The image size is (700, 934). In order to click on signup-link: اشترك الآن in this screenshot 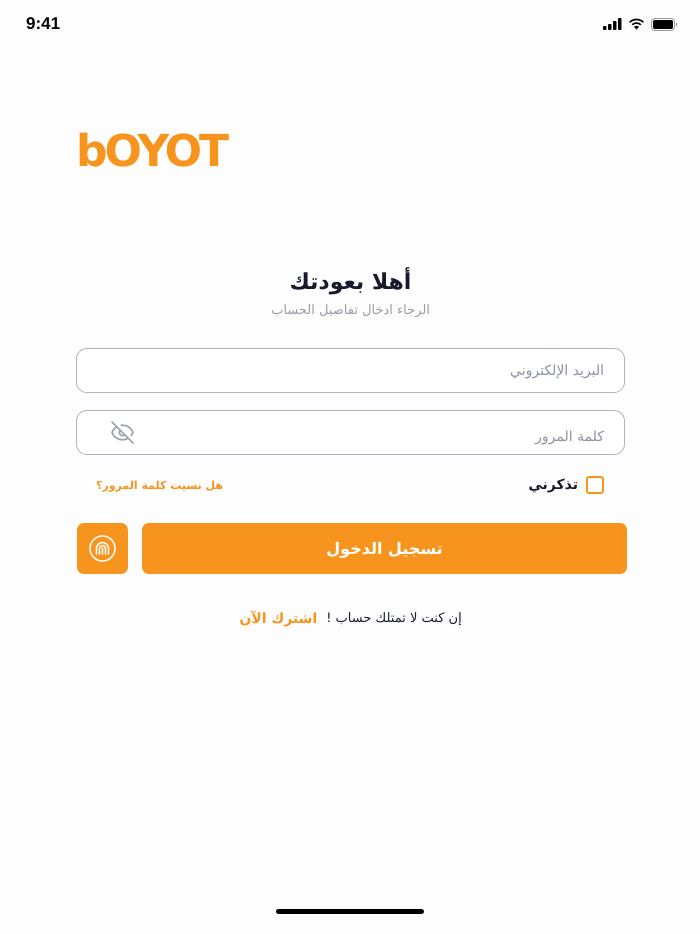, I will do `click(278, 619)`.